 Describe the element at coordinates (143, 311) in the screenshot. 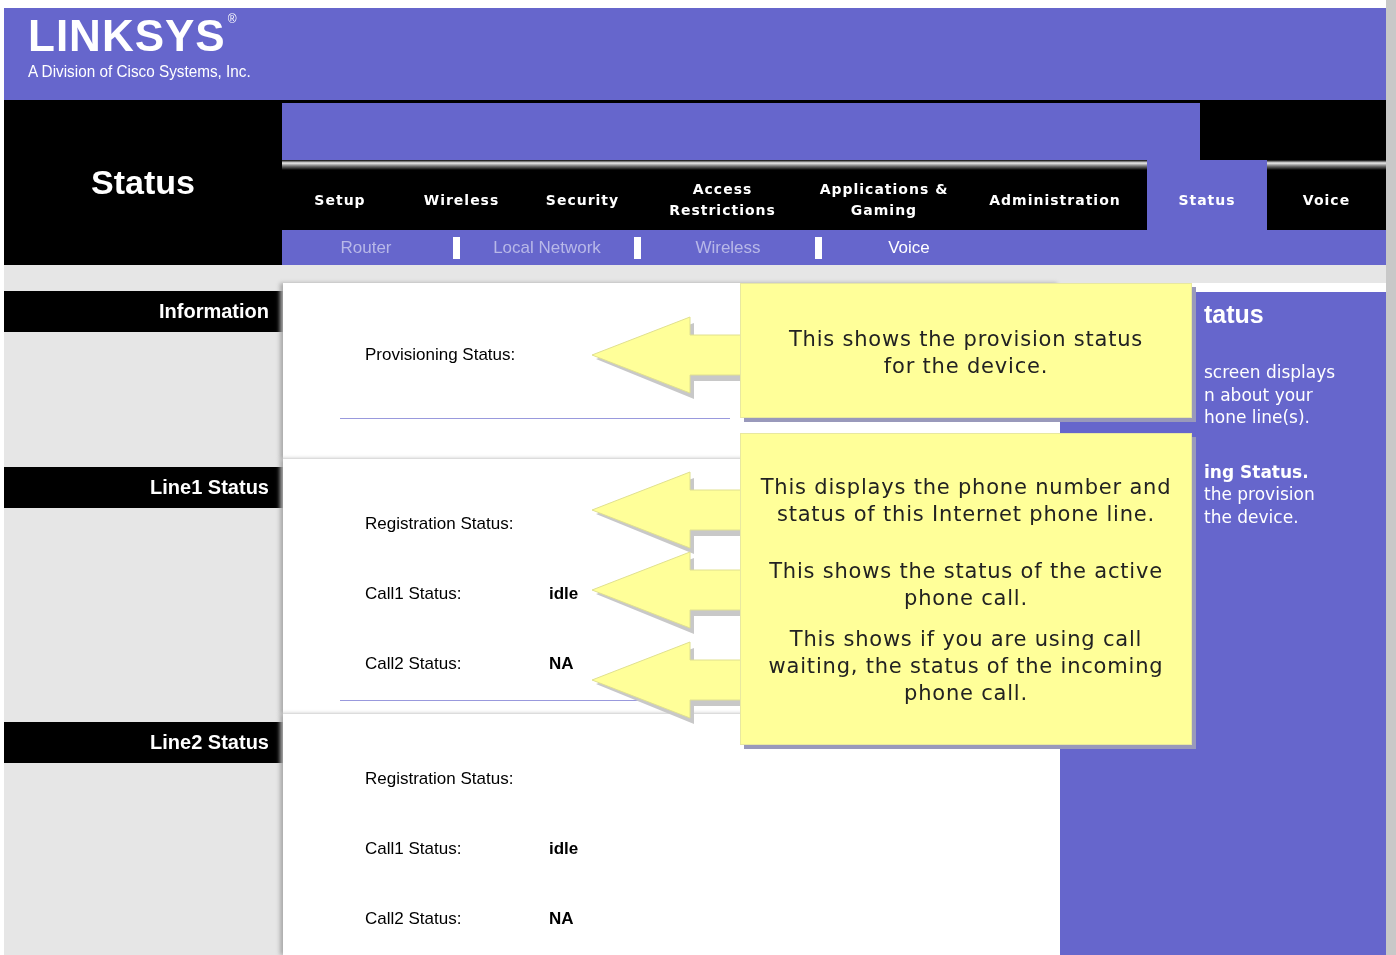

I see `section-header: Information` at that location.